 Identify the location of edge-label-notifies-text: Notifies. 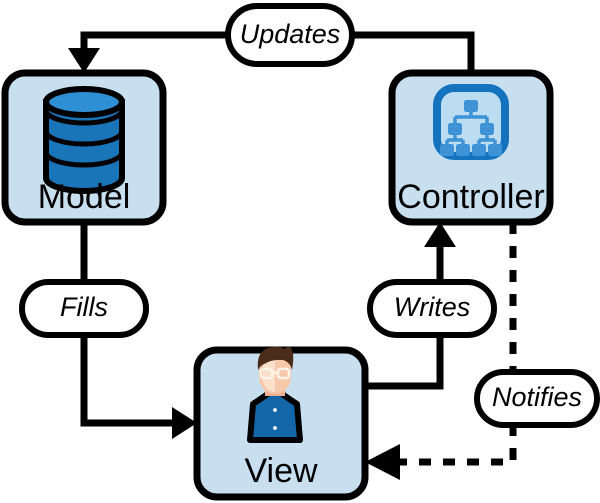
(537, 397).